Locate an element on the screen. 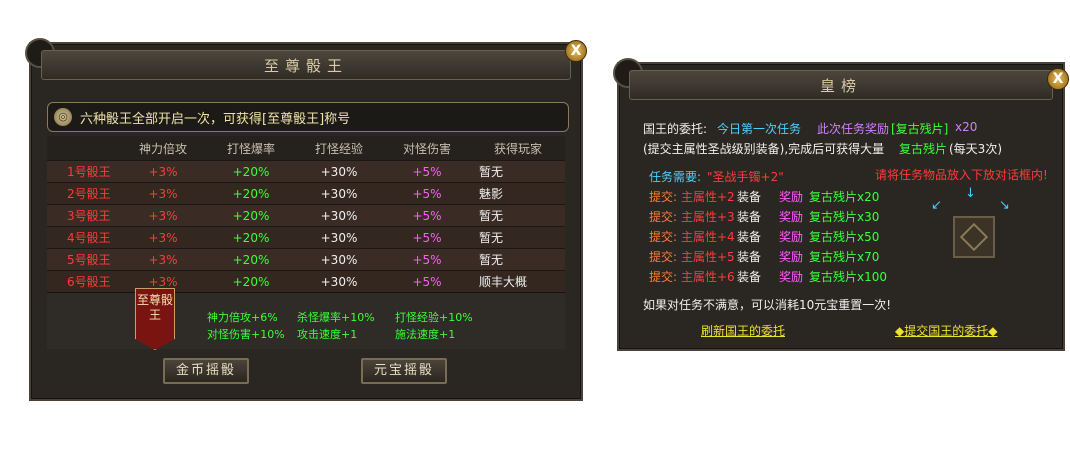  task-reward-item: 复古残片x100 is located at coordinates (848, 277).